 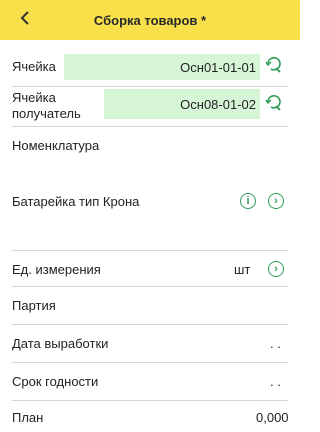 I want to click on back-button, so click(x=25, y=20).